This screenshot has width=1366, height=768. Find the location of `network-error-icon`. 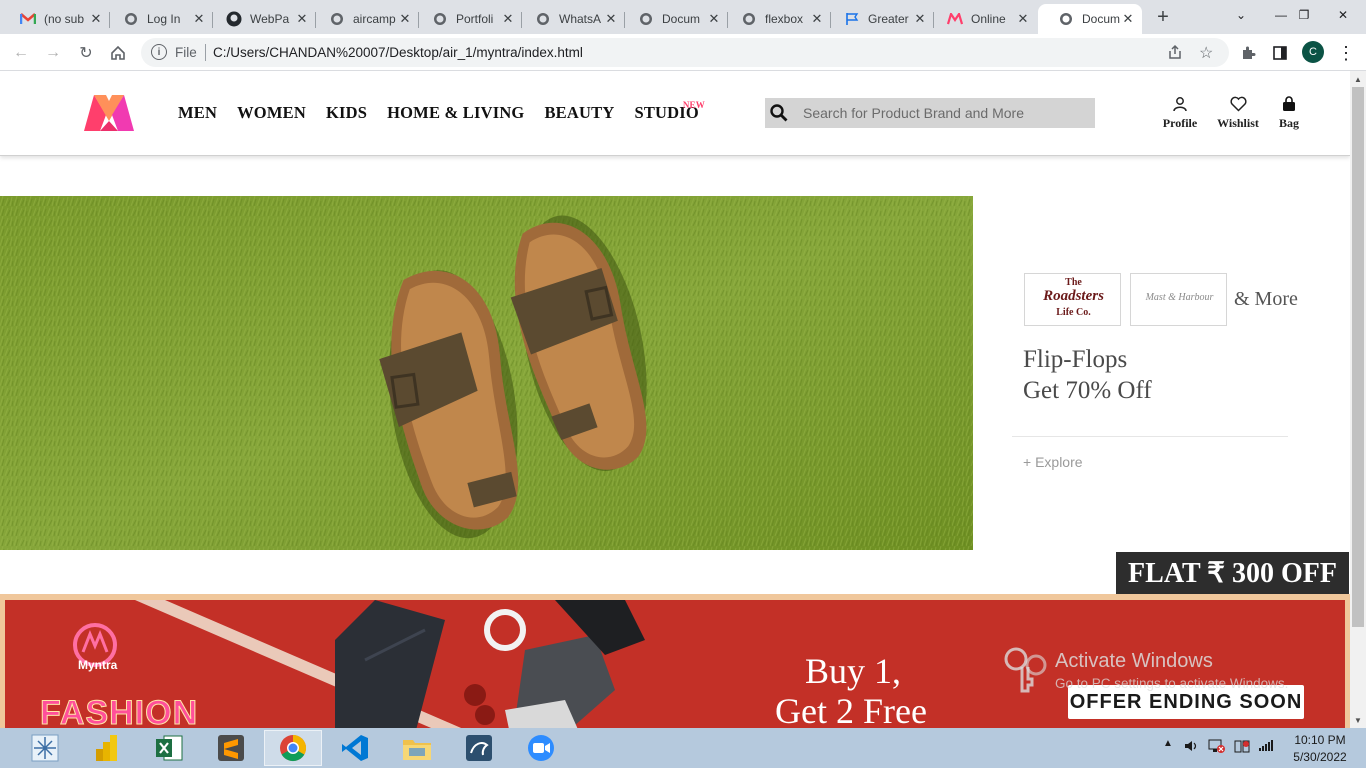

network-error-icon is located at coordinates (1217, 747).